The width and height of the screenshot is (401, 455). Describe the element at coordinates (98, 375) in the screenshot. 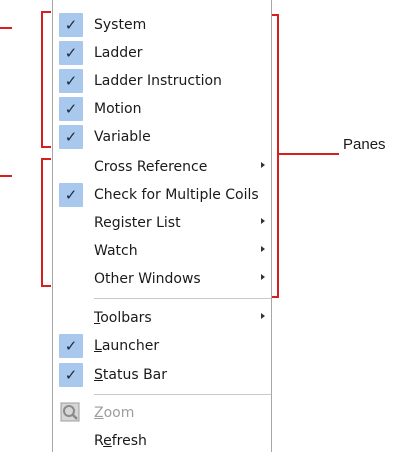

I see `accesskey: S` at that location.